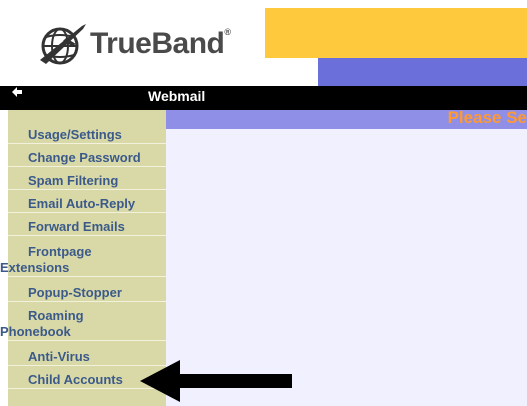 The image size is (527, 406). What do you see at coordinates (35, 267) in the screenshot?
I see `sidebar-item-label: Extensions` at bounding box center [35, 267].